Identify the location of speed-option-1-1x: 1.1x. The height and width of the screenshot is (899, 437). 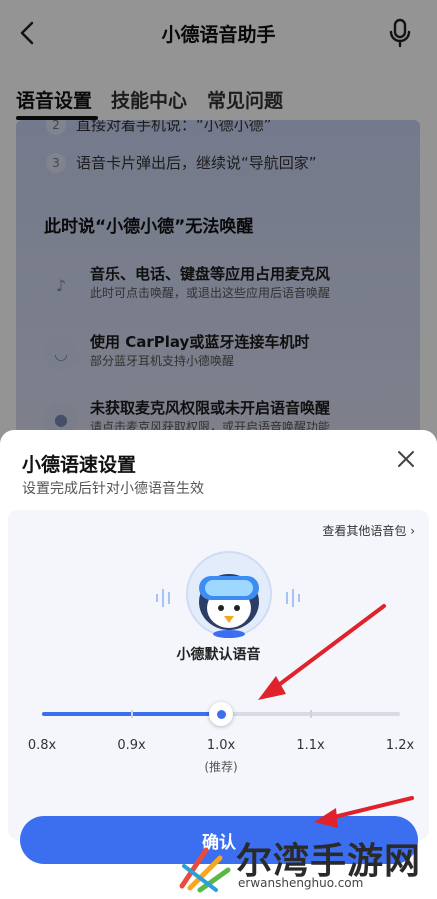
(311, 745).